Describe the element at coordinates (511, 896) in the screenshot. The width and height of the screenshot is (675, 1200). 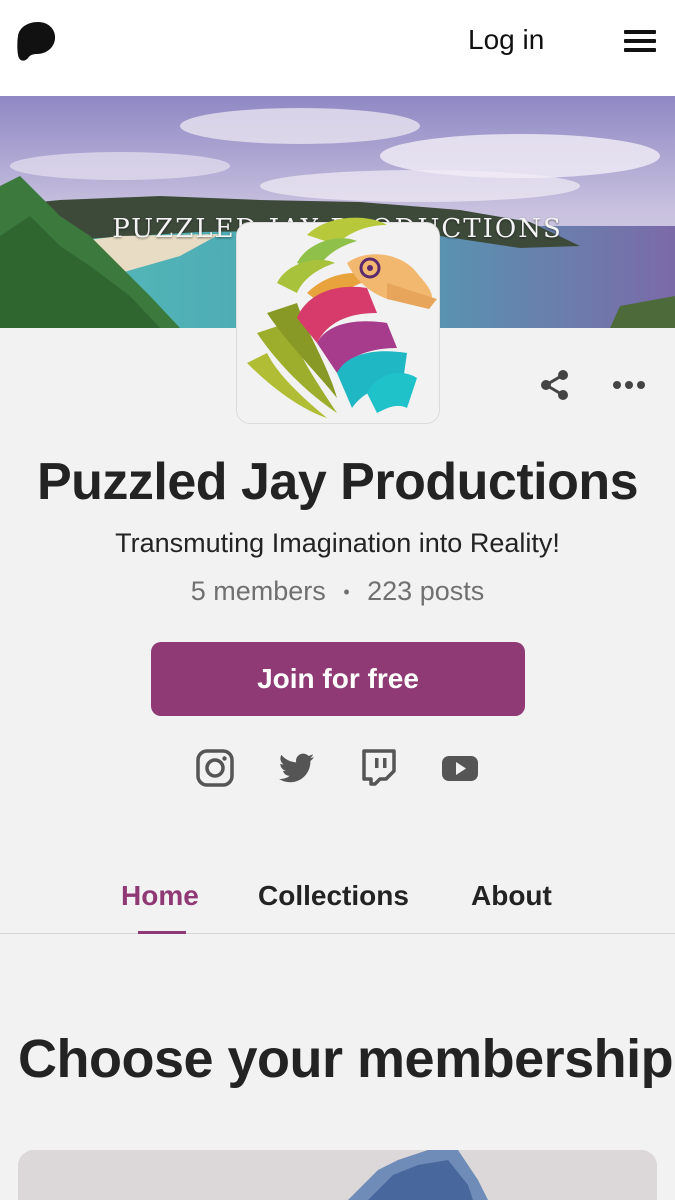
I see `tab-about: About` at that location.